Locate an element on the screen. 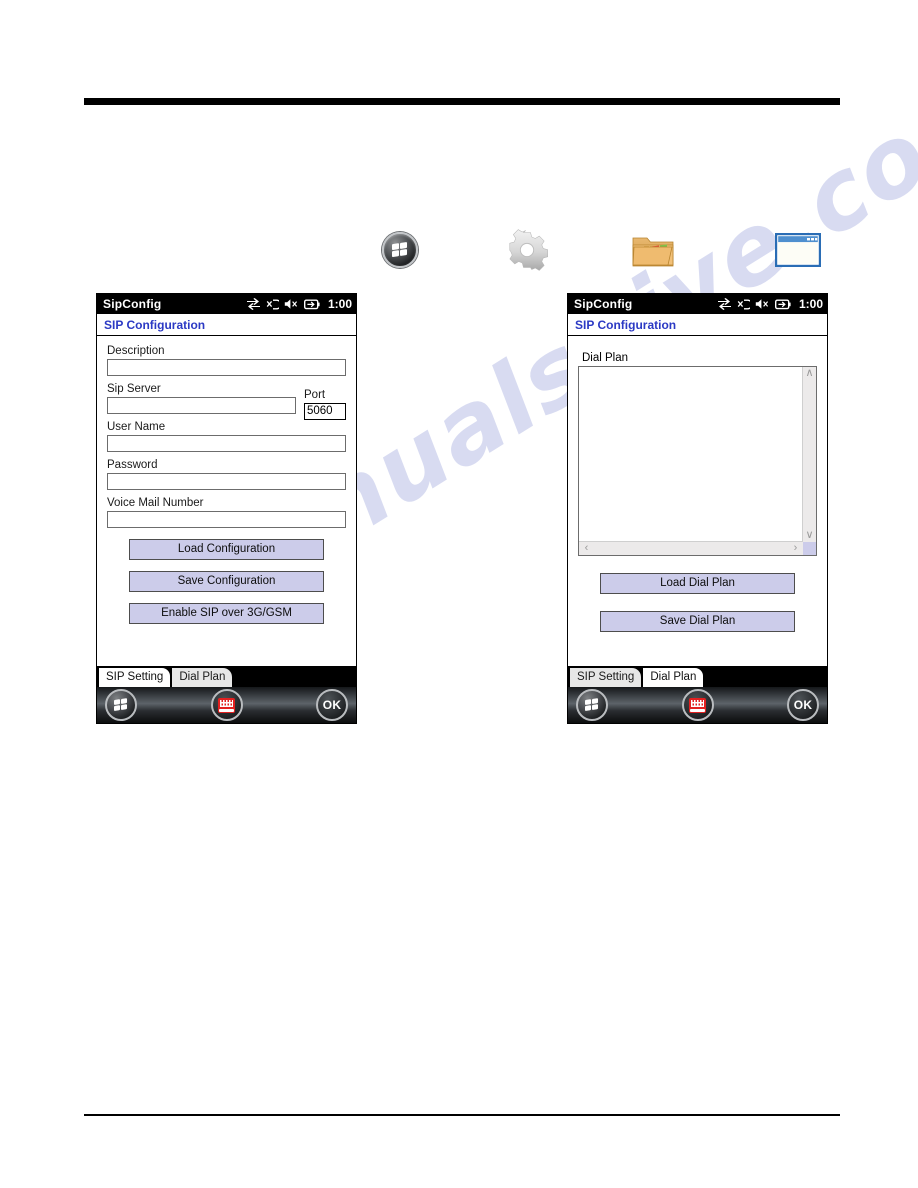 This screenshot has height=1188, width=918. scroll-down-arrow-icon: ∨ is located at coordinates (809, 535).